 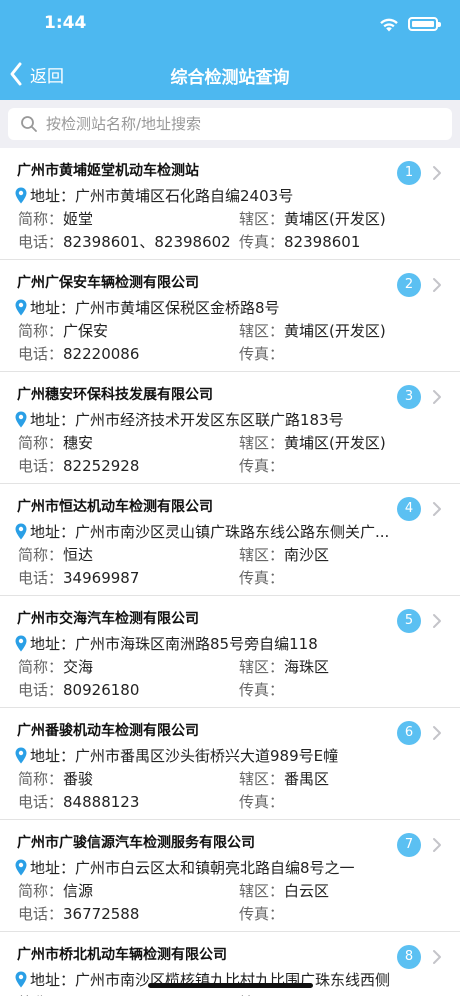 I want to click on short-name-row: 简称：番骏, so click(x=55, y=778).